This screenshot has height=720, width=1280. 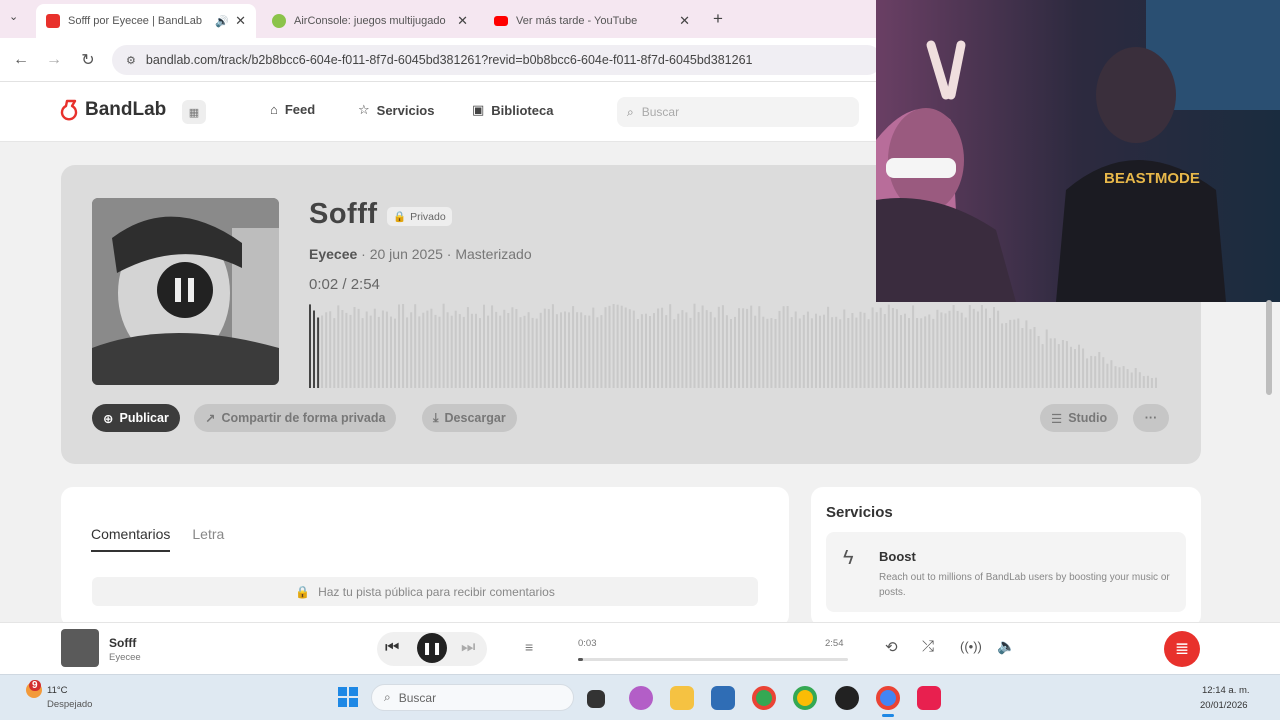 What do you see at coordinates (596, 699) in the screenshot?
I see `task-view-icon` at bounding box center [596, 699].